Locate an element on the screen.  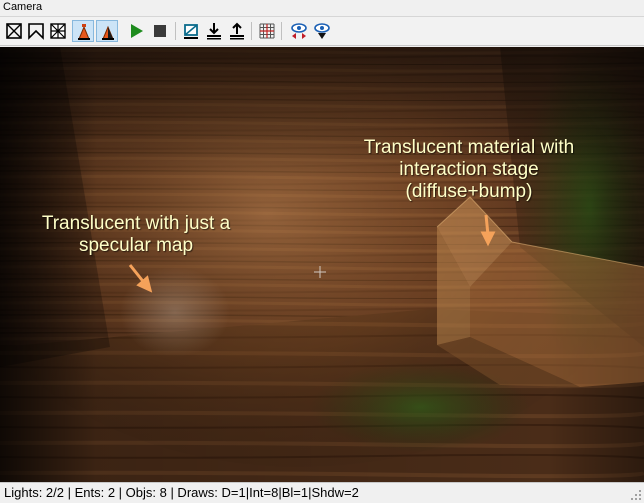
move-up-button is located at coordinates (237, 31).